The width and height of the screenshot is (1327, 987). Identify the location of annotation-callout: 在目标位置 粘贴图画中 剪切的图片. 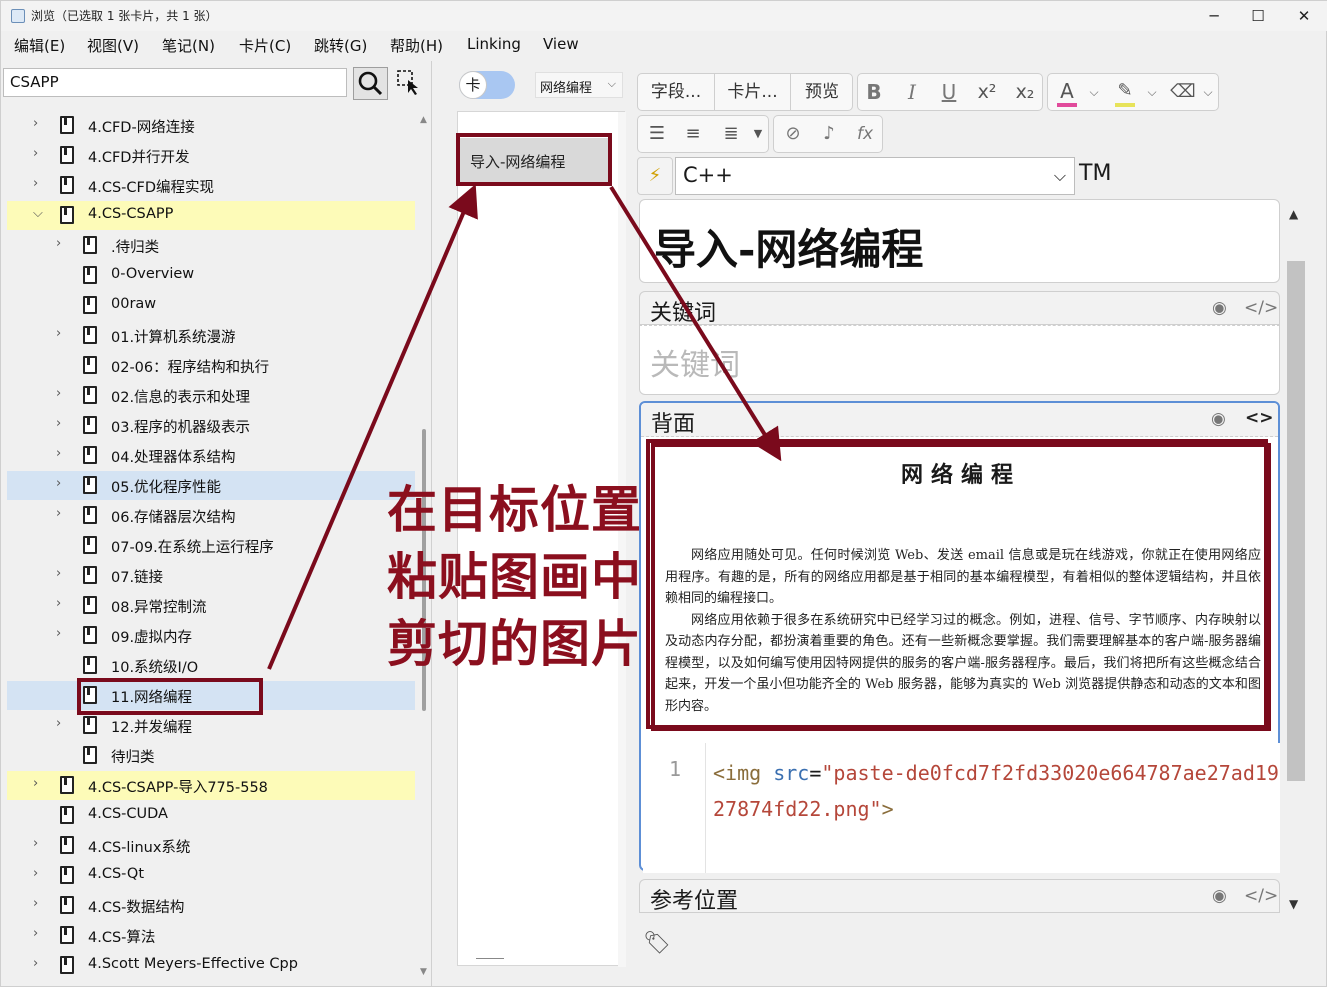
(514, 577).